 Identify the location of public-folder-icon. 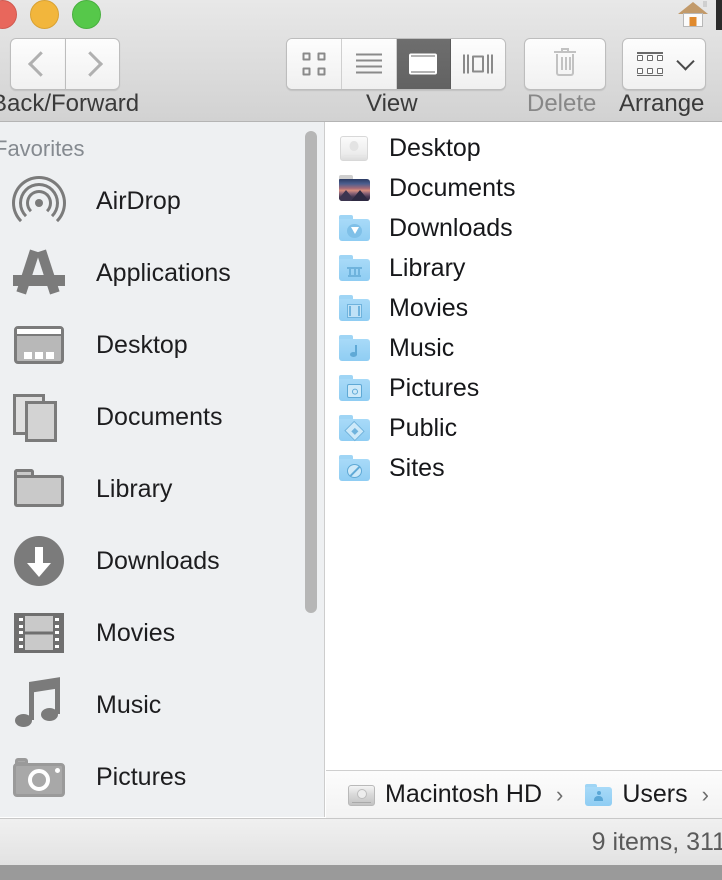
(354, 428).